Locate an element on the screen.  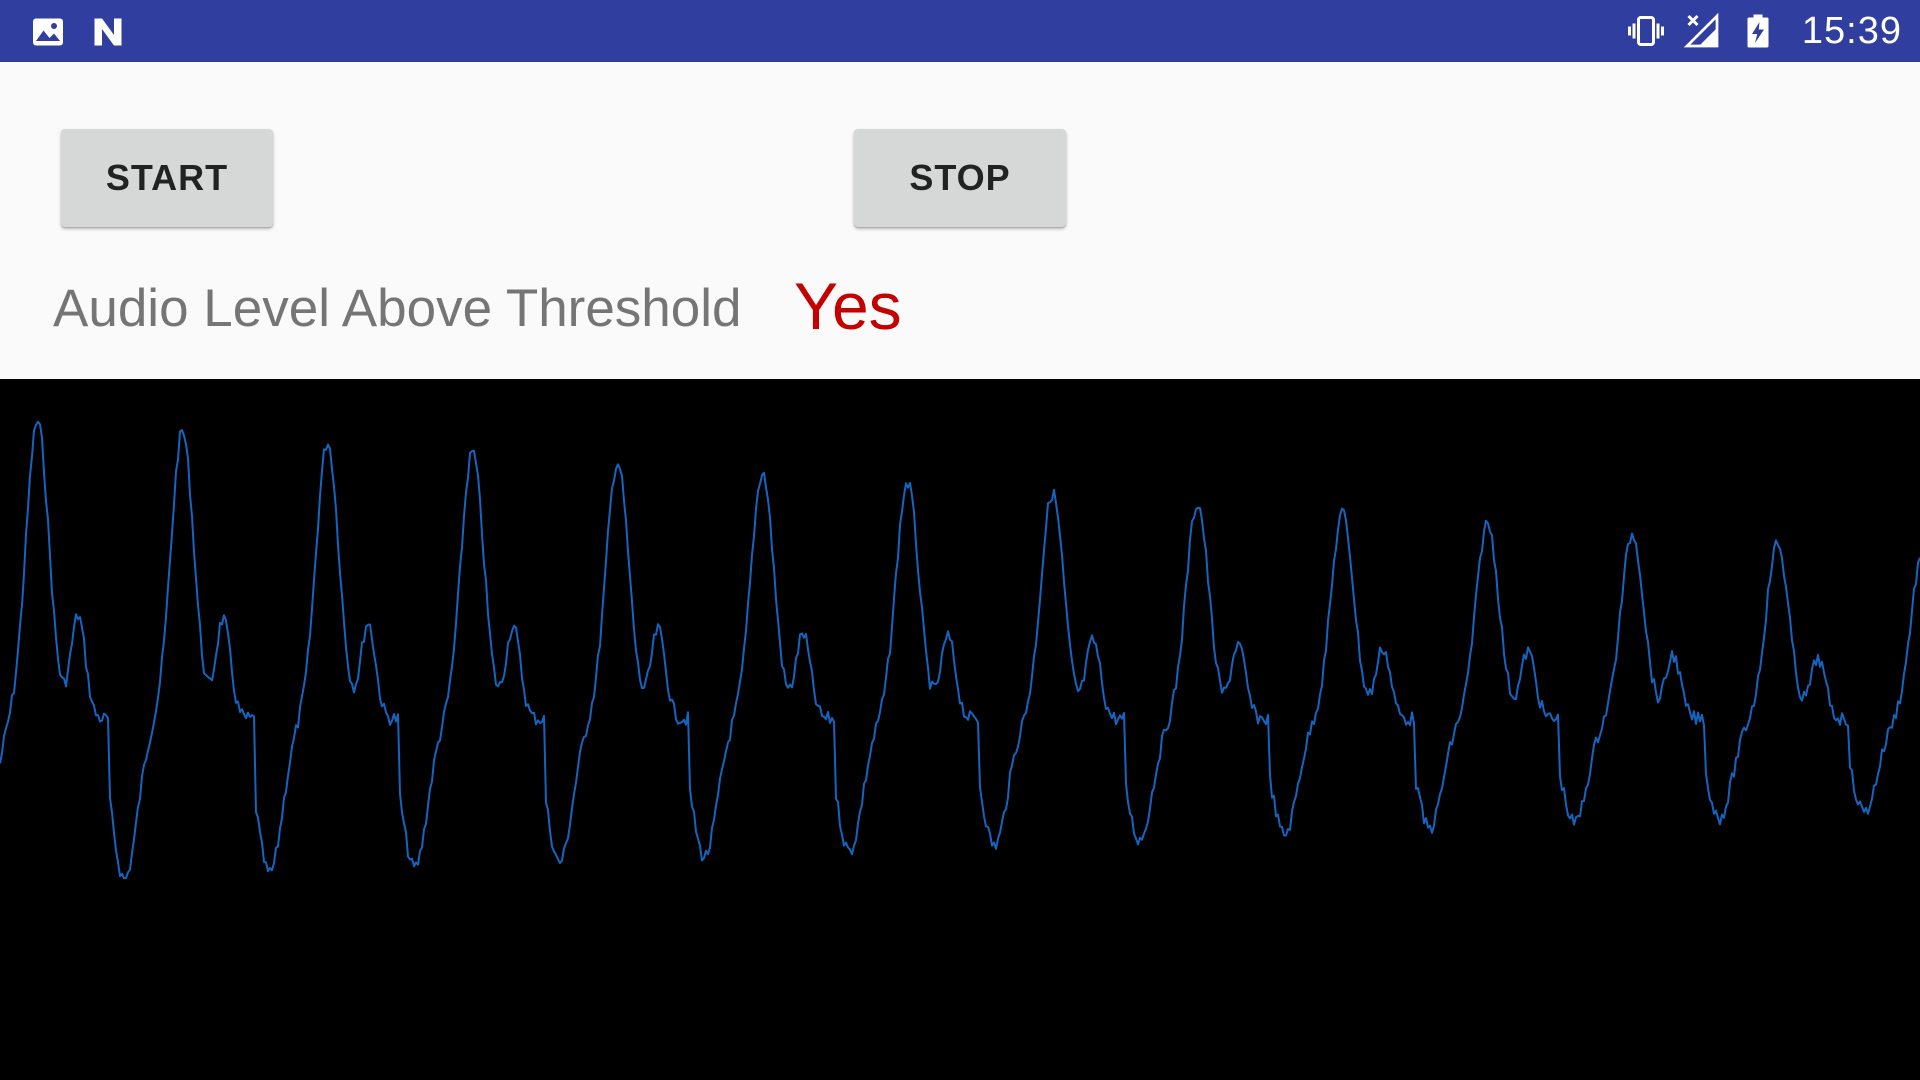
status-time: 15:39 is located at coordinates (1851, 30).